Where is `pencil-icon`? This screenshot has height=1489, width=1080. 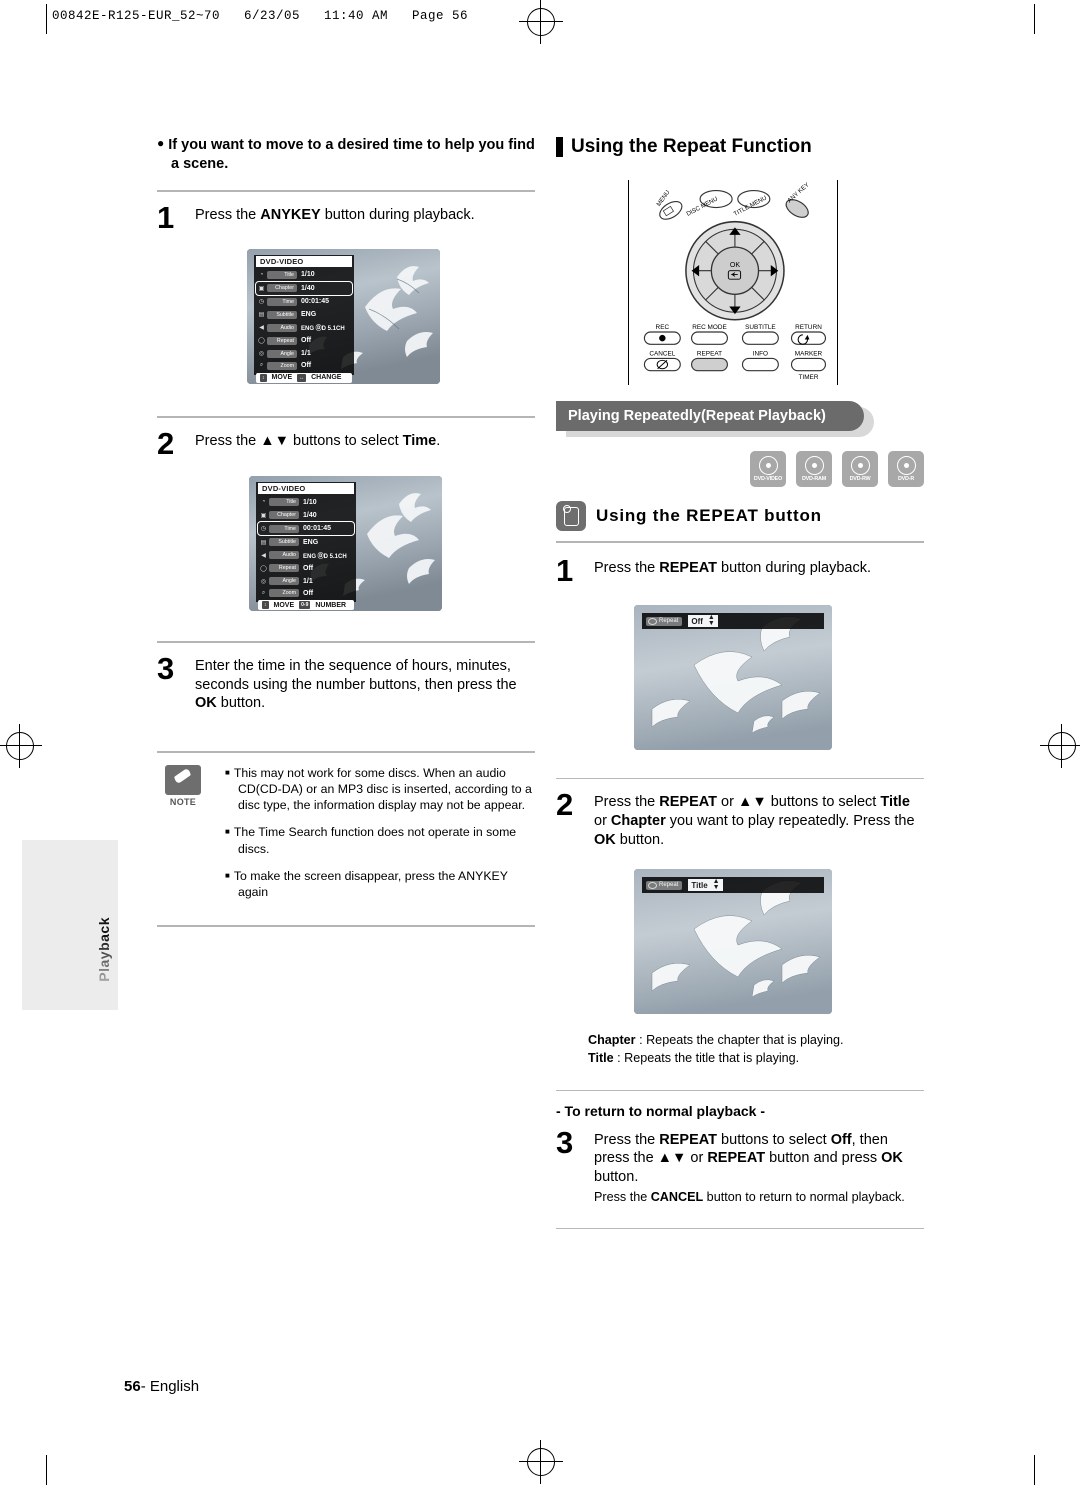 pencil-icon is located at coordinates (183, 779).